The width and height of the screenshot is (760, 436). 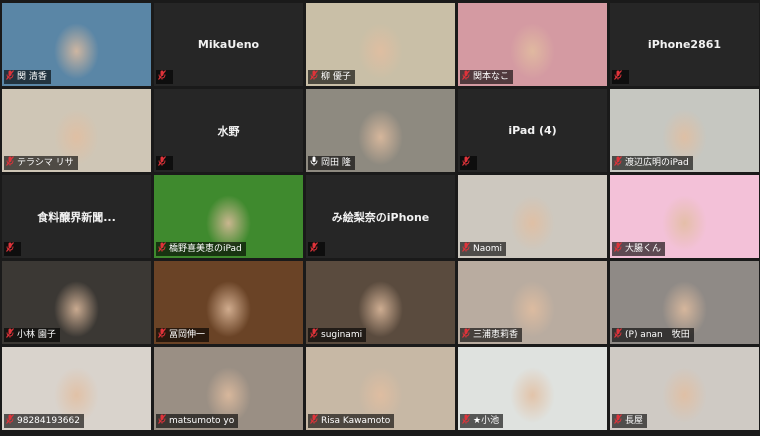 I want to click on participant-name-label: 柳 優子, so click(x=331, y=77).